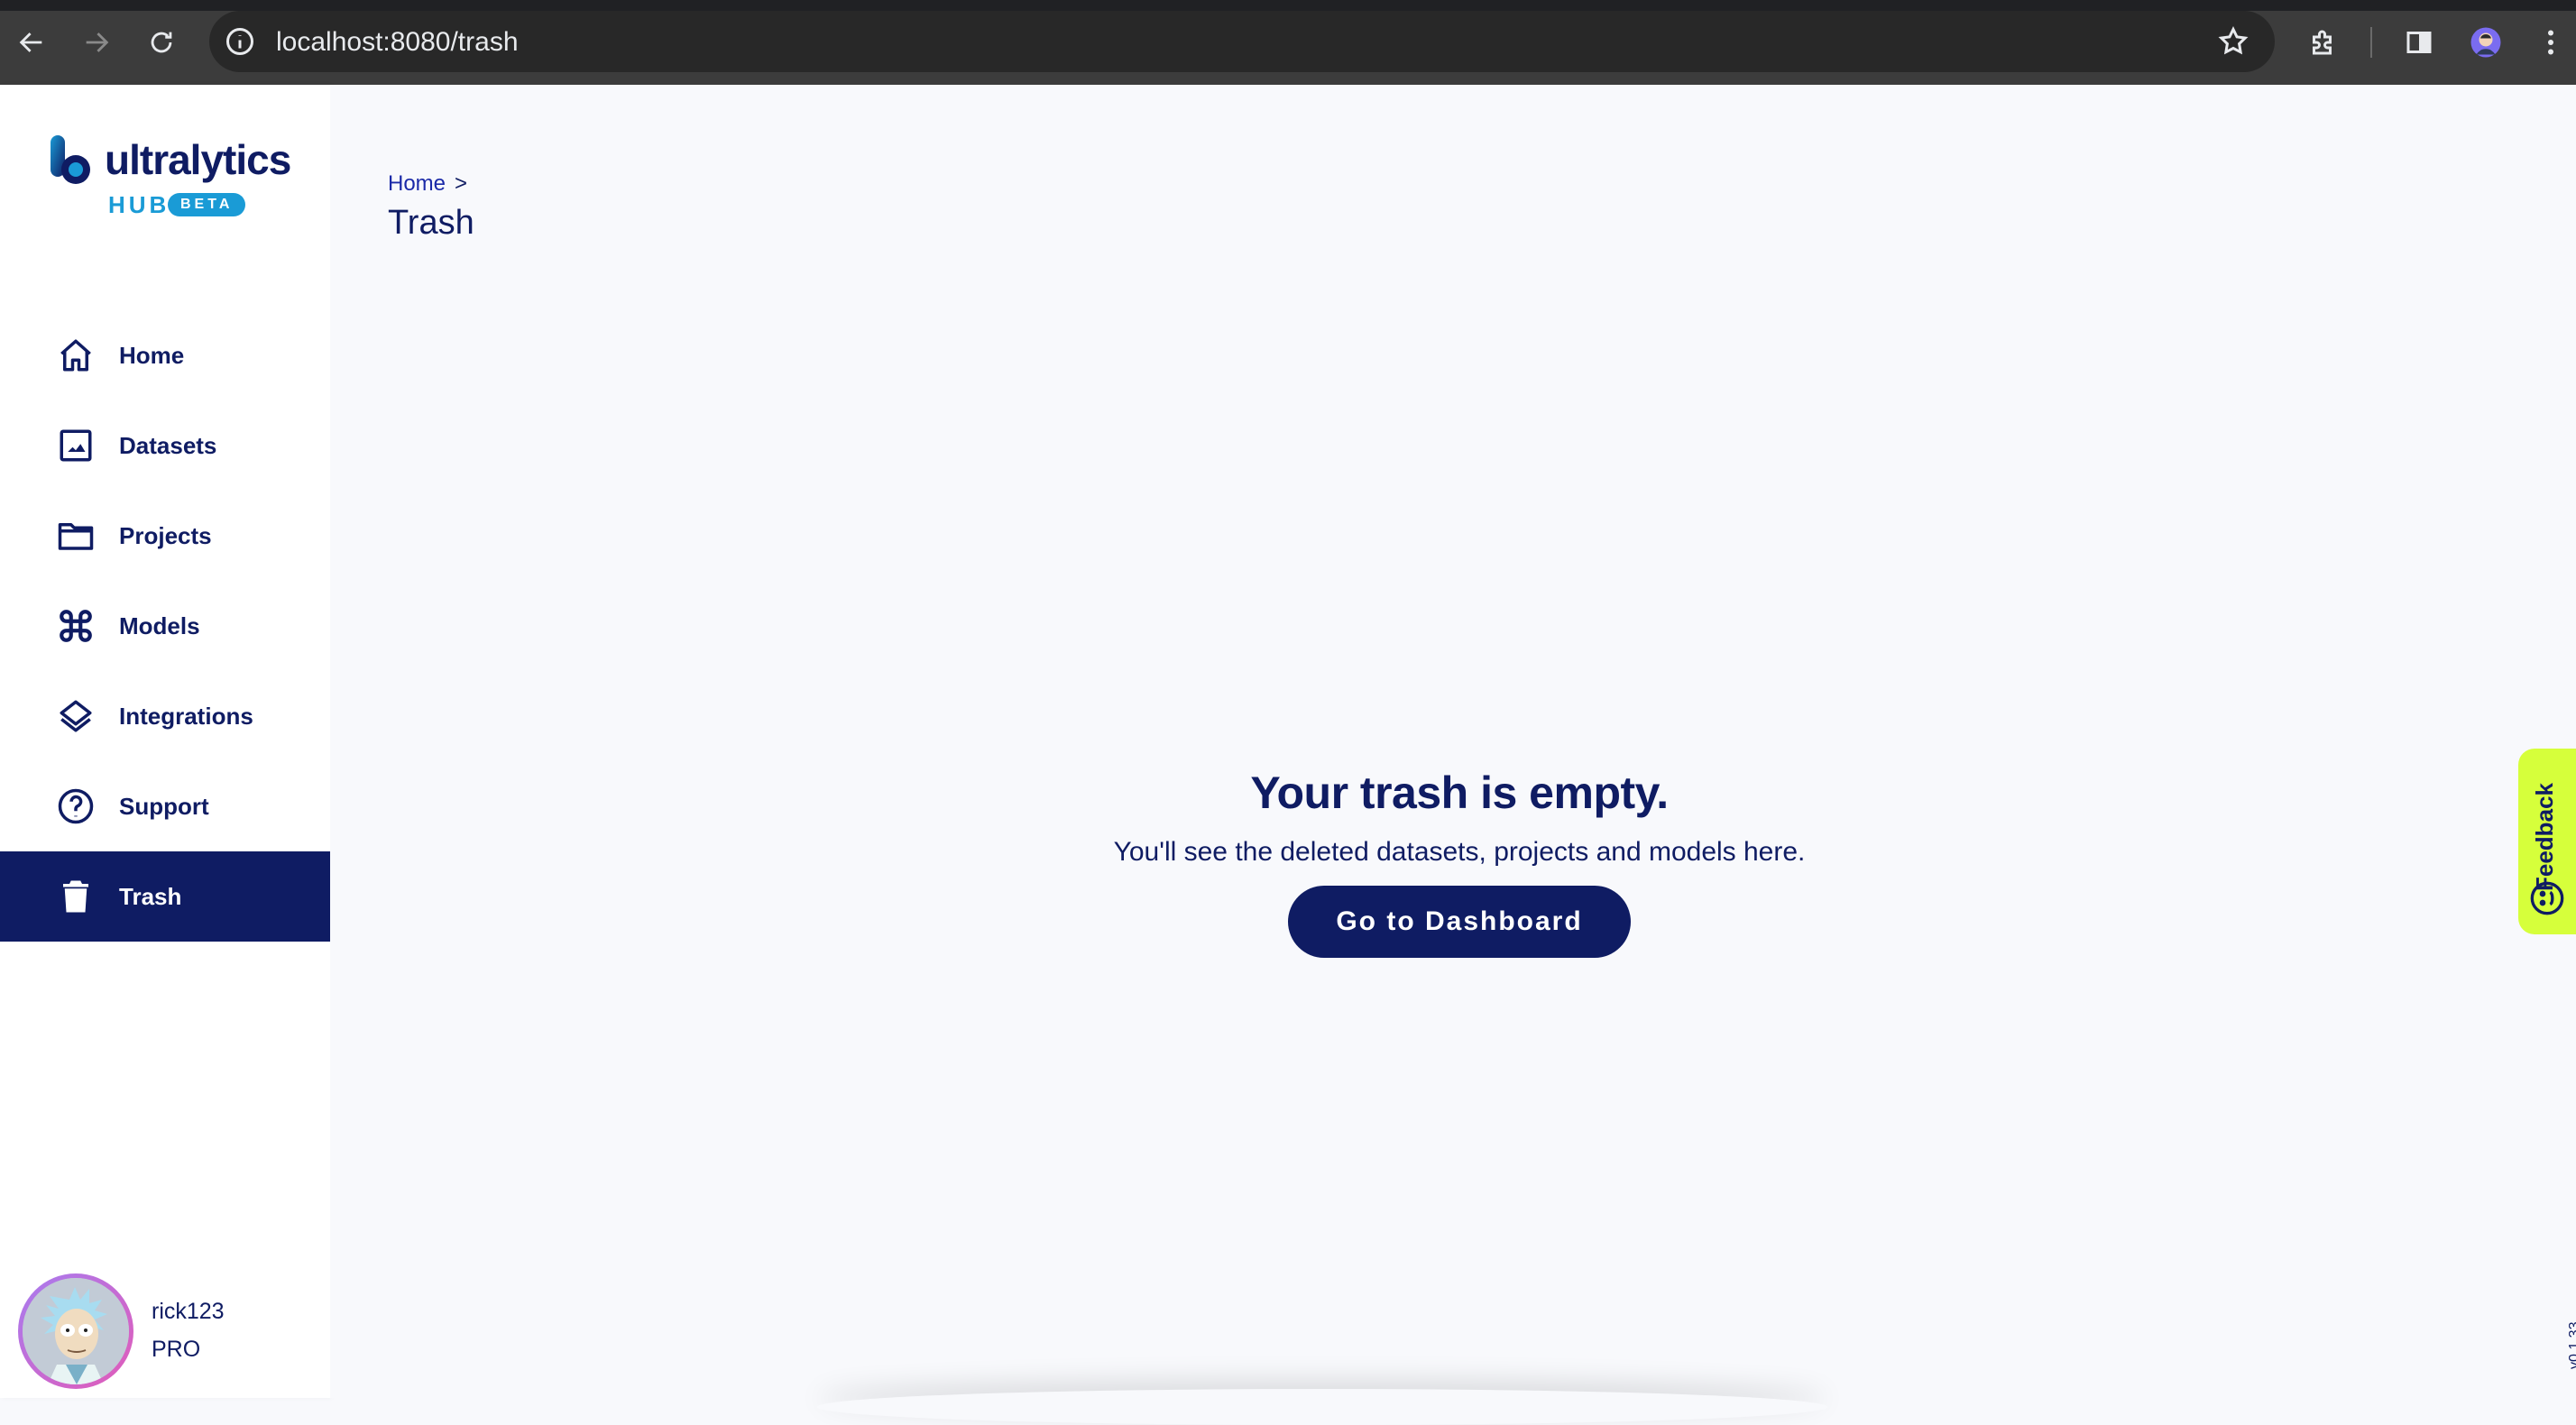  What do you see at coordinates (2571, 1345) in the screenshot?
I see `version-label: v0.1.33` at bounding box center [2571, 1345].